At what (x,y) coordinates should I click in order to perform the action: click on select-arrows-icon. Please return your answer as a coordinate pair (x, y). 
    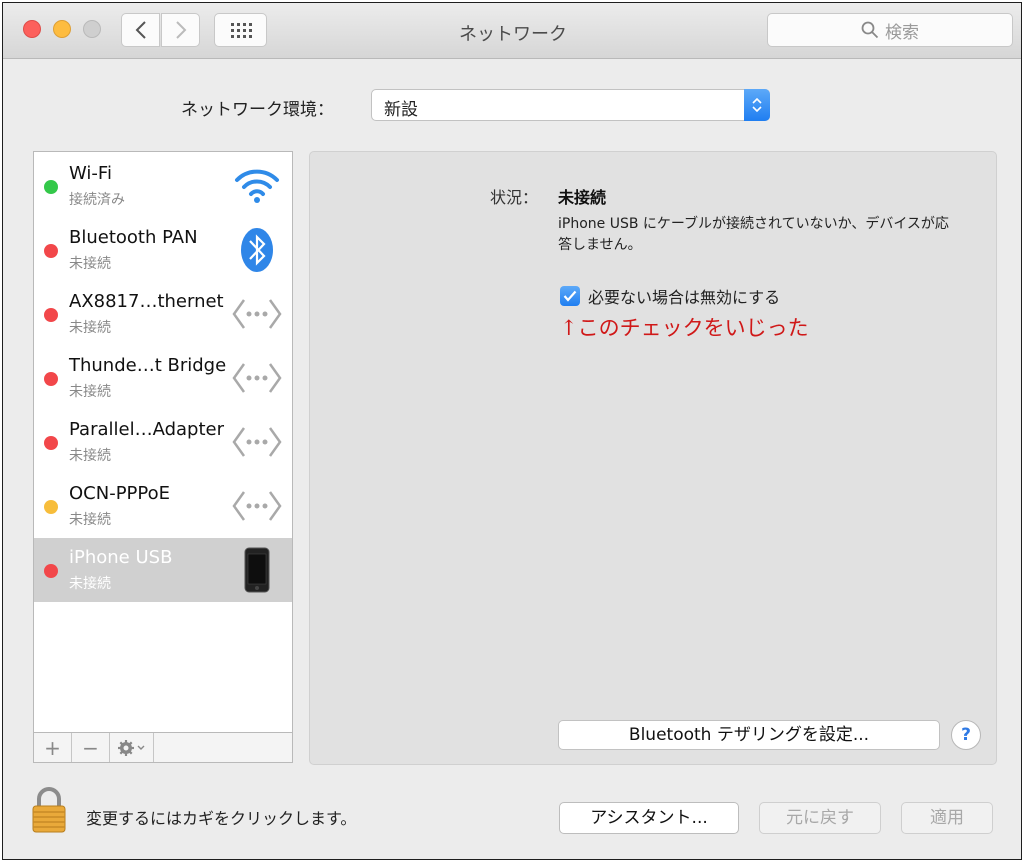
    Looking at the image, I should click on (757, 105).